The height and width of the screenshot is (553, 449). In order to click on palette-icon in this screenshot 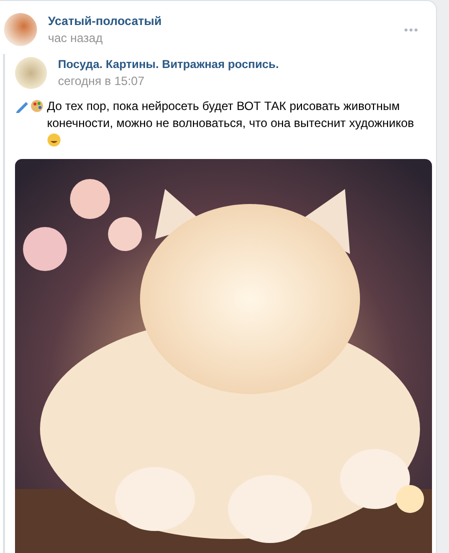, I will do `click(37, 106)`.